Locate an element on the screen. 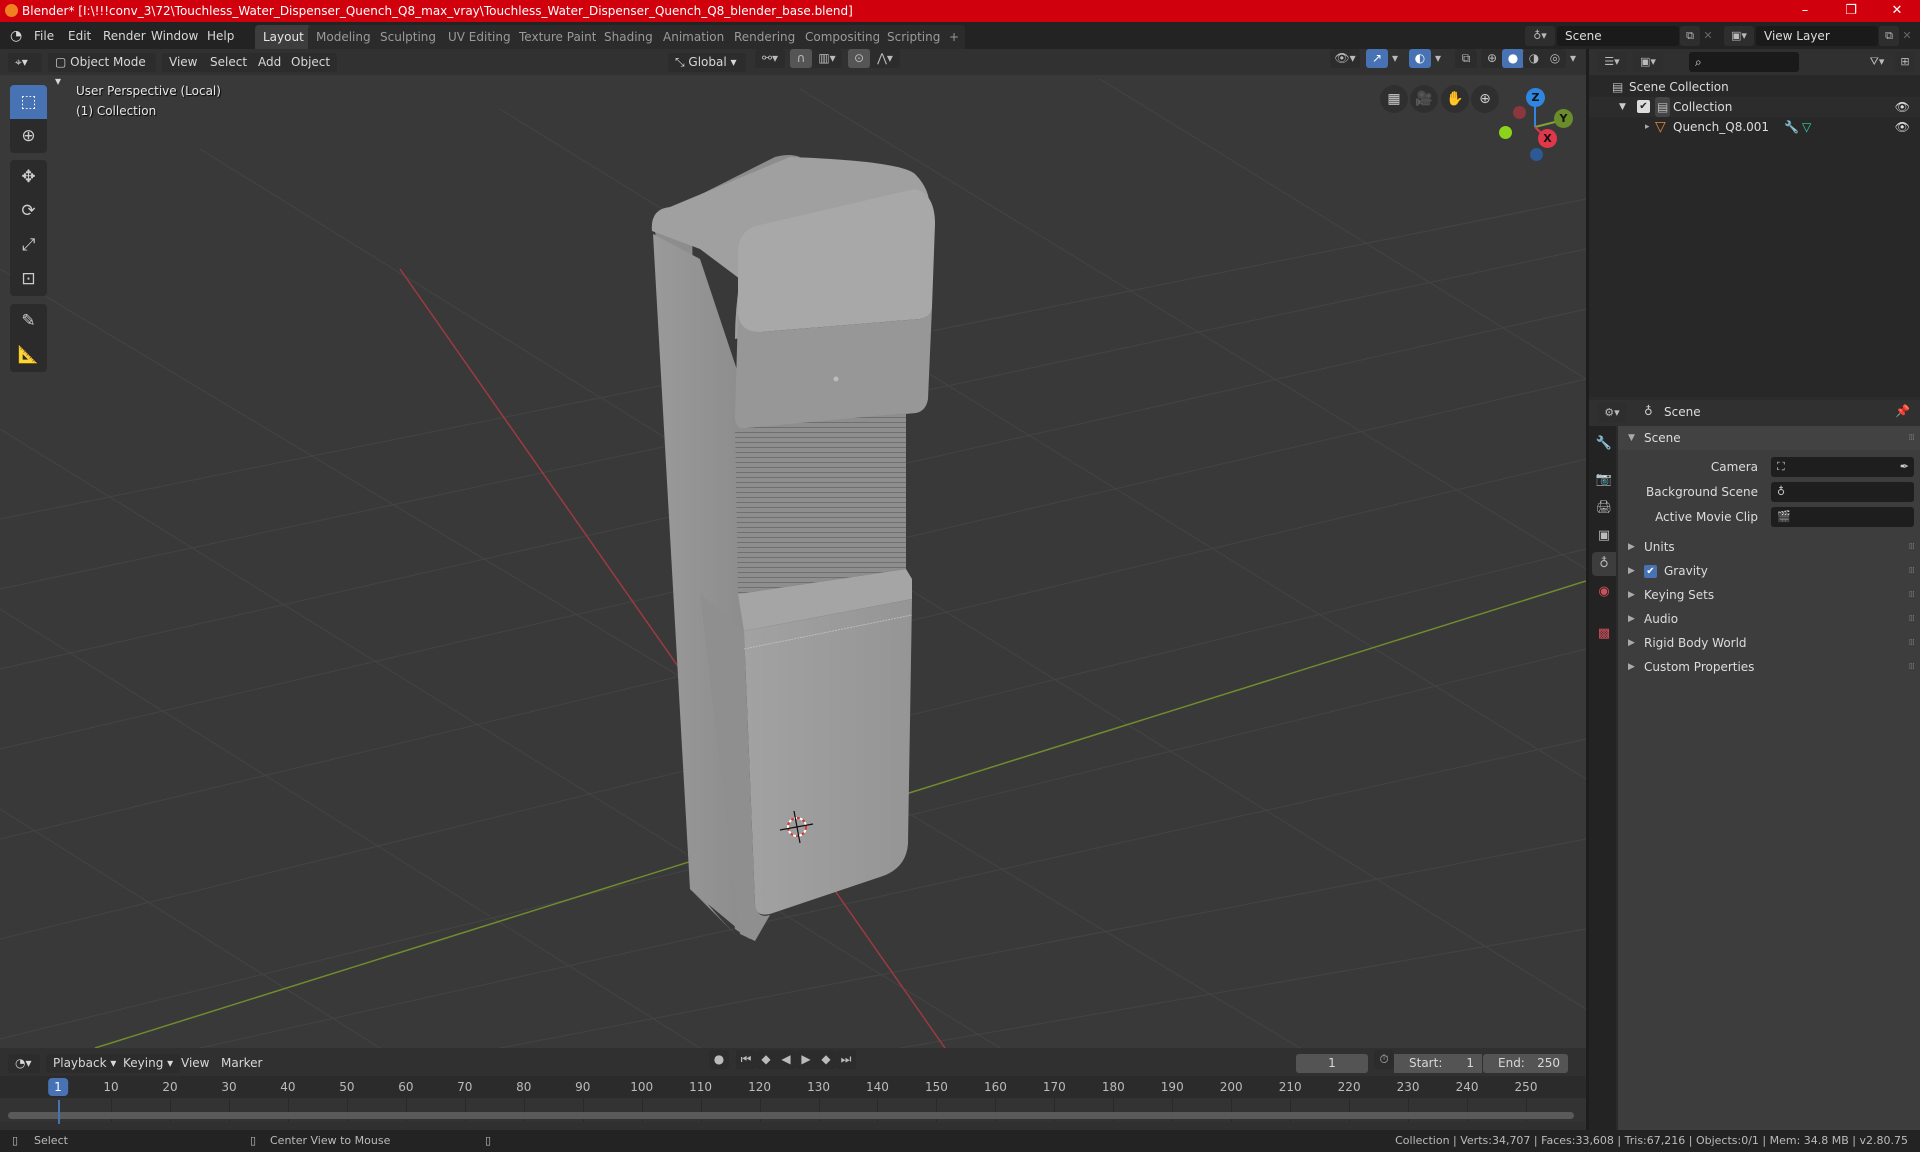  snap-icon: ∩ is located at coordinates (801, 58).